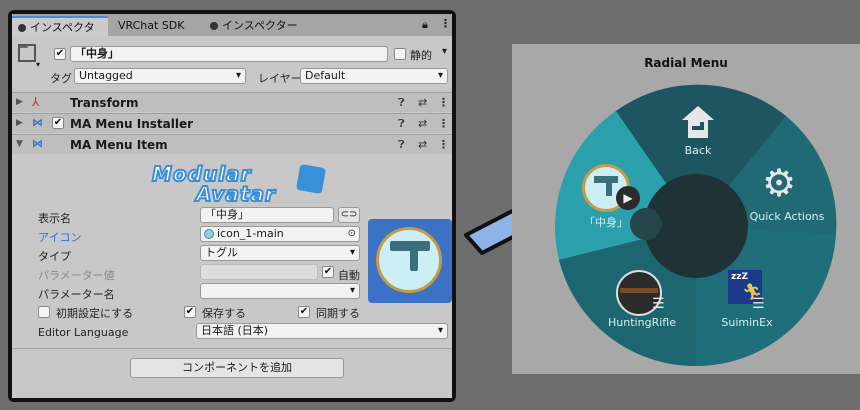 This screenshot has width=860, height=410. What do you see at coordinates (787, 216) in the screenshot?
I see `radial-label-quick-actions: Quick Actions` at bounding box center [787, 216].